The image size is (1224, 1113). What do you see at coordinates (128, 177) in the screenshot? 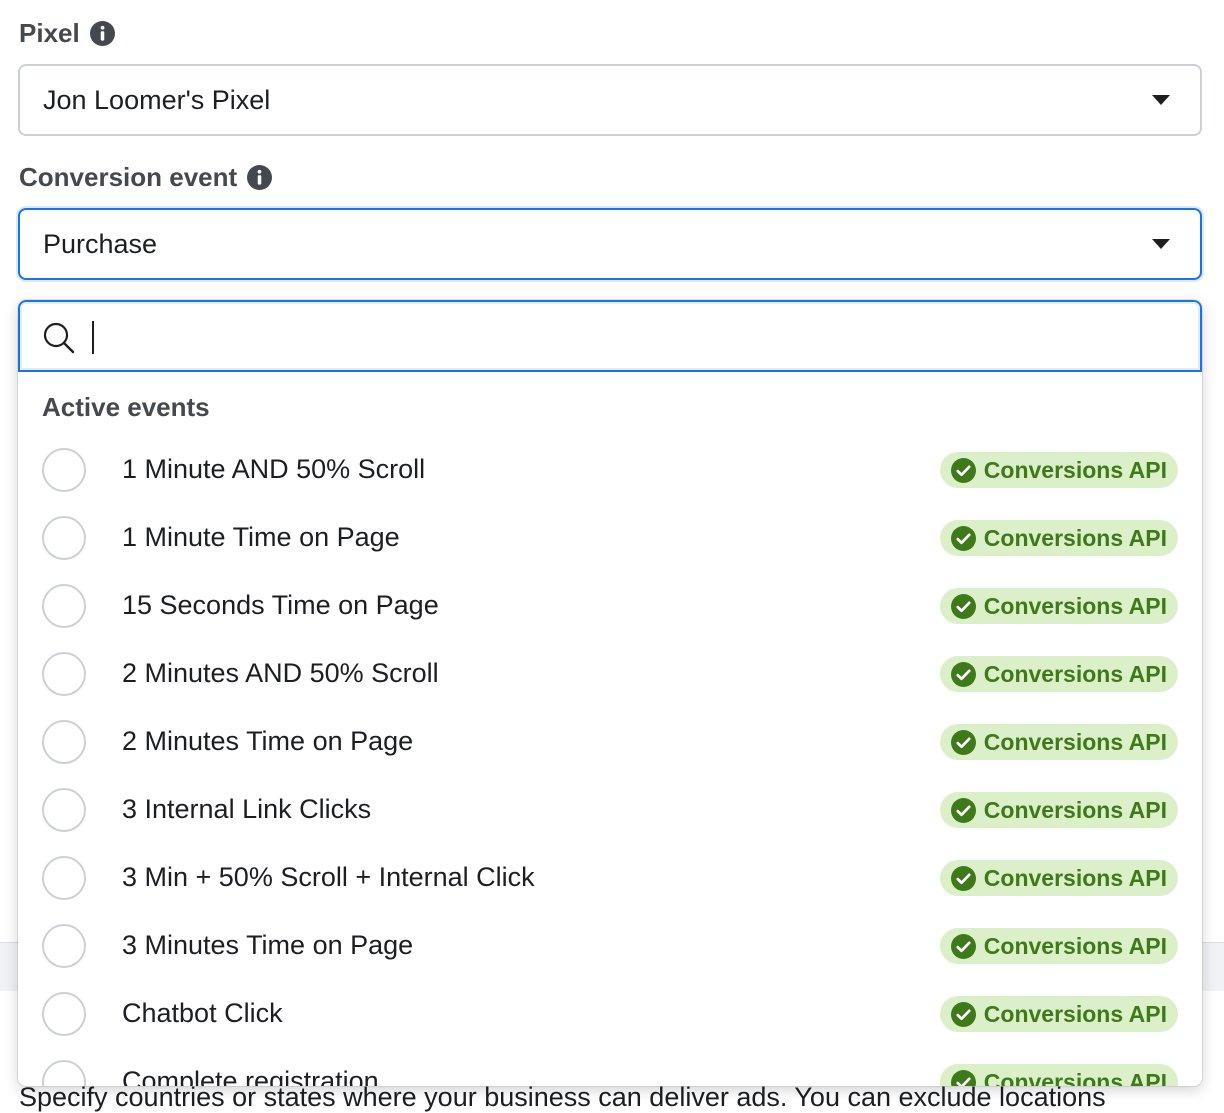
I see `conversion-event-label-text: Conversion event` at bounding box center [128, 177].